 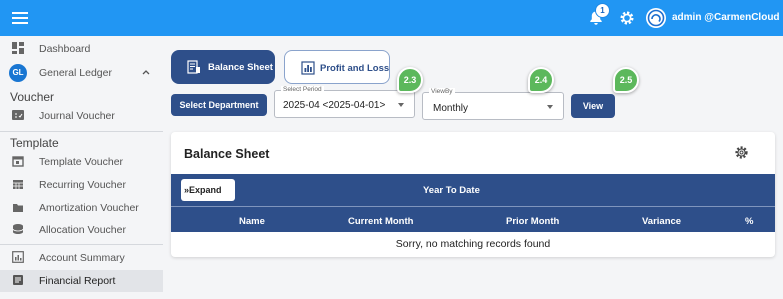 I want to click on journal-icon, so click(x=18, y=115).